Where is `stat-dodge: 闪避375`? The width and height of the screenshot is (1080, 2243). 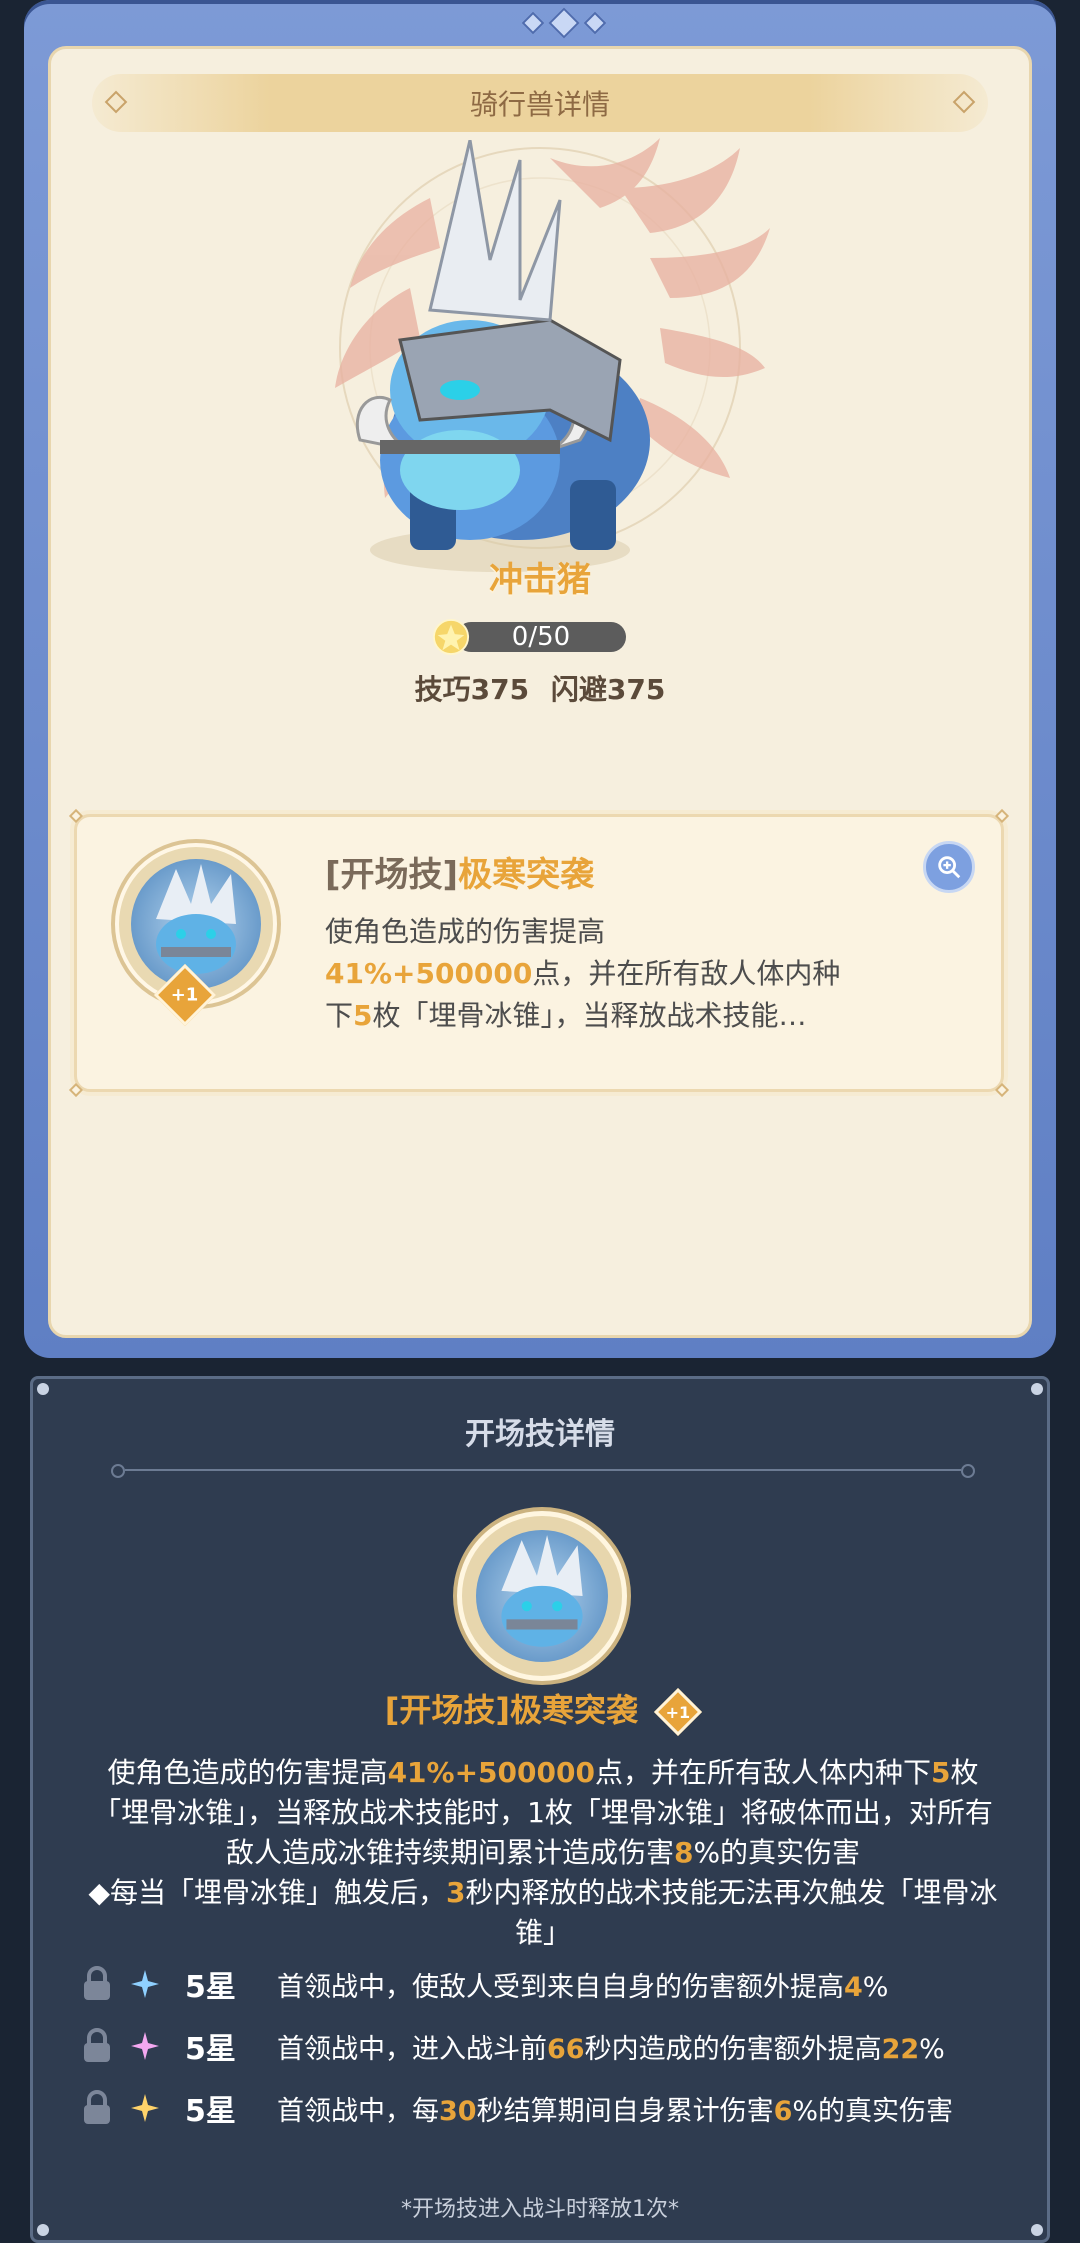
stat-dodge: 闪避375 is located at coordinates (608, 689).